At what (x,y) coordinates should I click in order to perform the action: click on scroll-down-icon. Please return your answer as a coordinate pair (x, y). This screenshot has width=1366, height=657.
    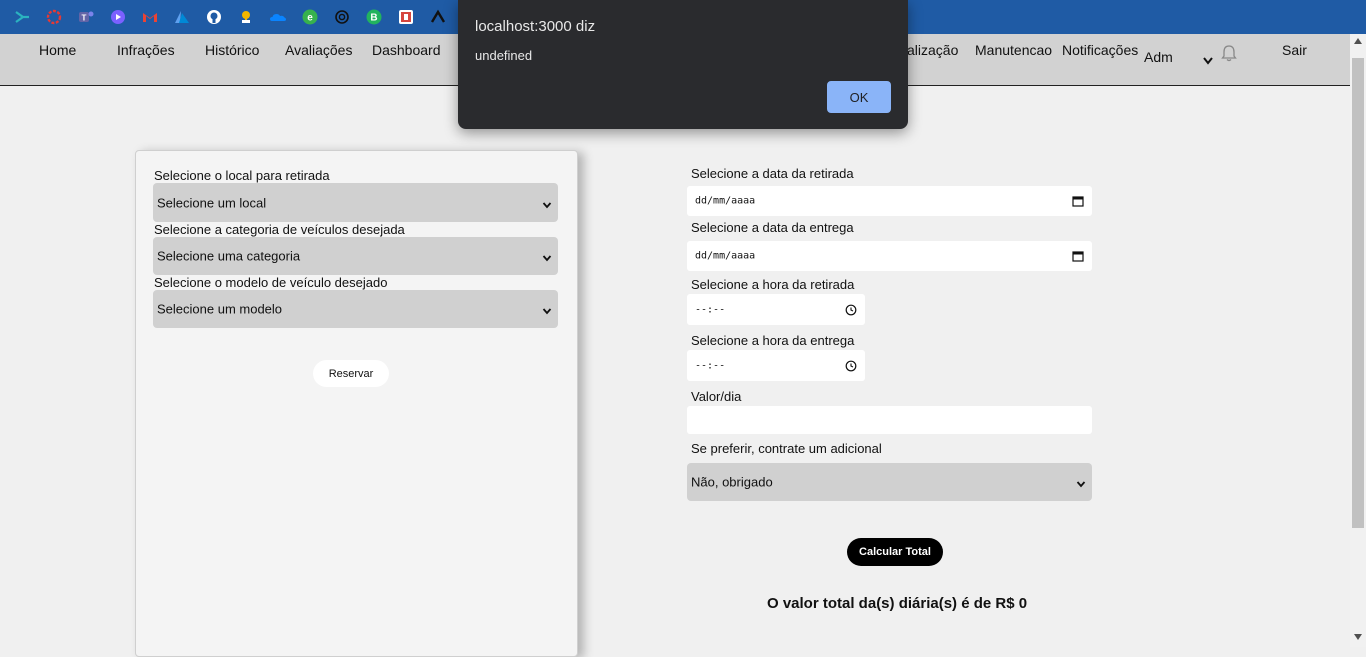
    Looking at the image, I should click on (1358, 637).